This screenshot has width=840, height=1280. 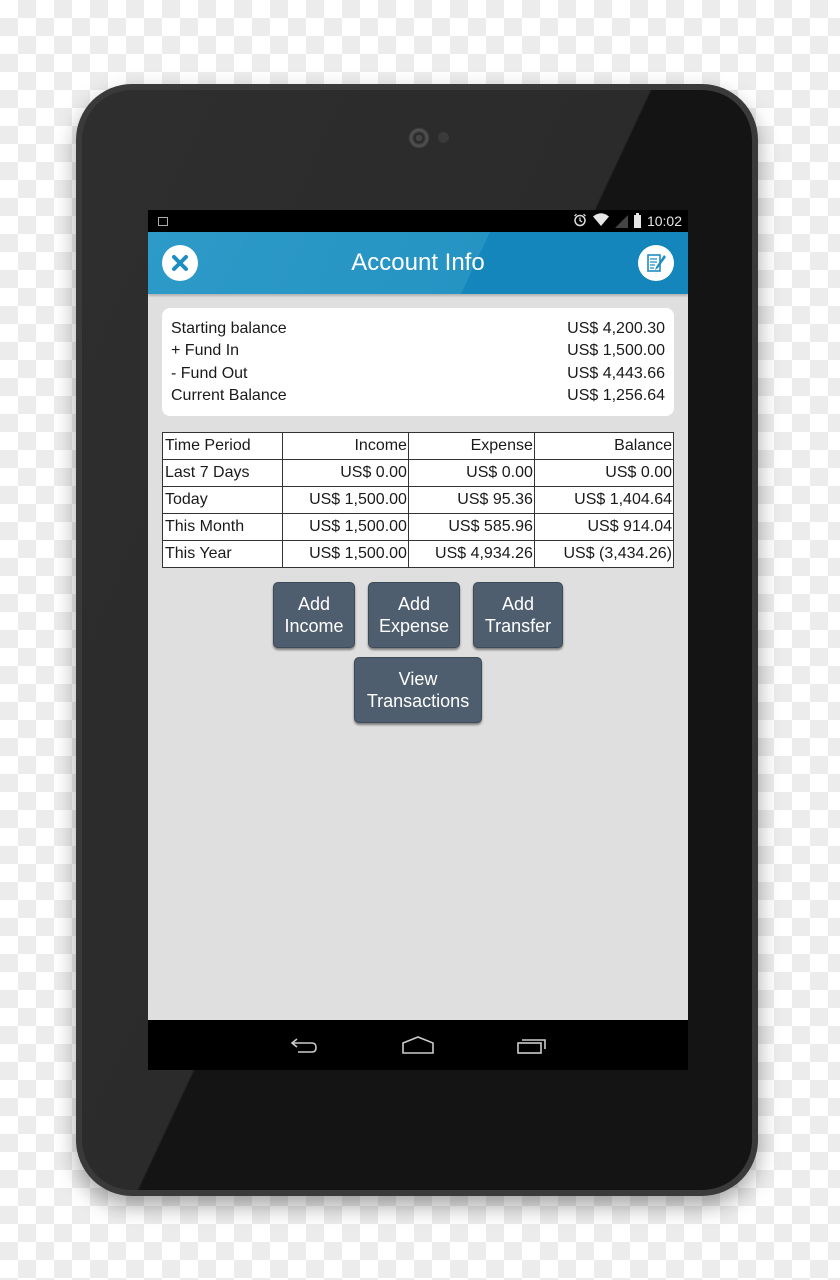 I want to click on summary-row: + Fund In US$ 1,500.00, so click(x=418, y=351).